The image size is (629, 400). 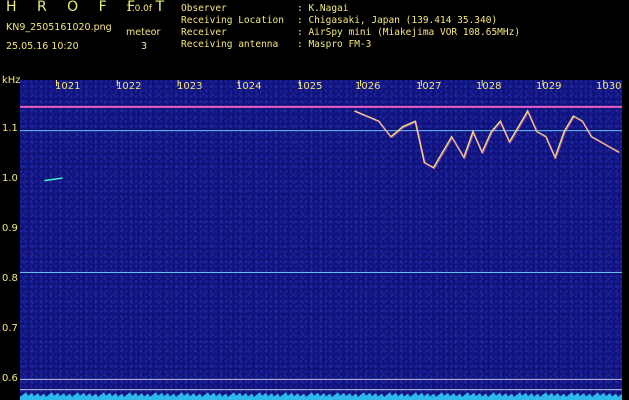 I want to click on info-location-label: Receiving Location, so click(x=232, y=20).